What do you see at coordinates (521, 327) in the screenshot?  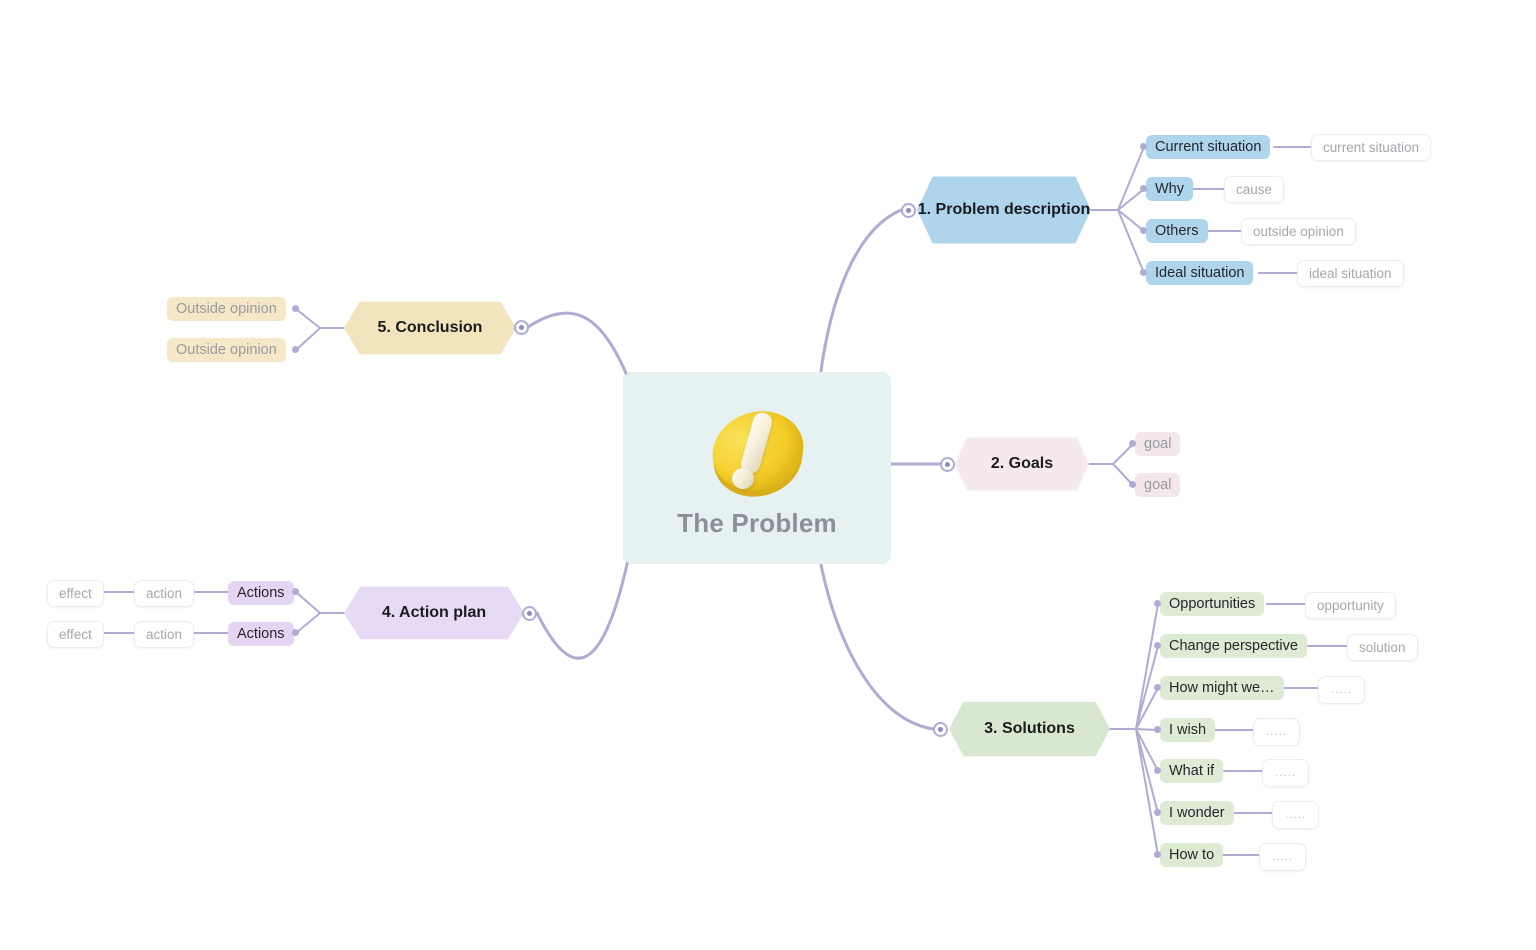 I see `collapse-toggle-conclusion` at bounding box center [521, 327].